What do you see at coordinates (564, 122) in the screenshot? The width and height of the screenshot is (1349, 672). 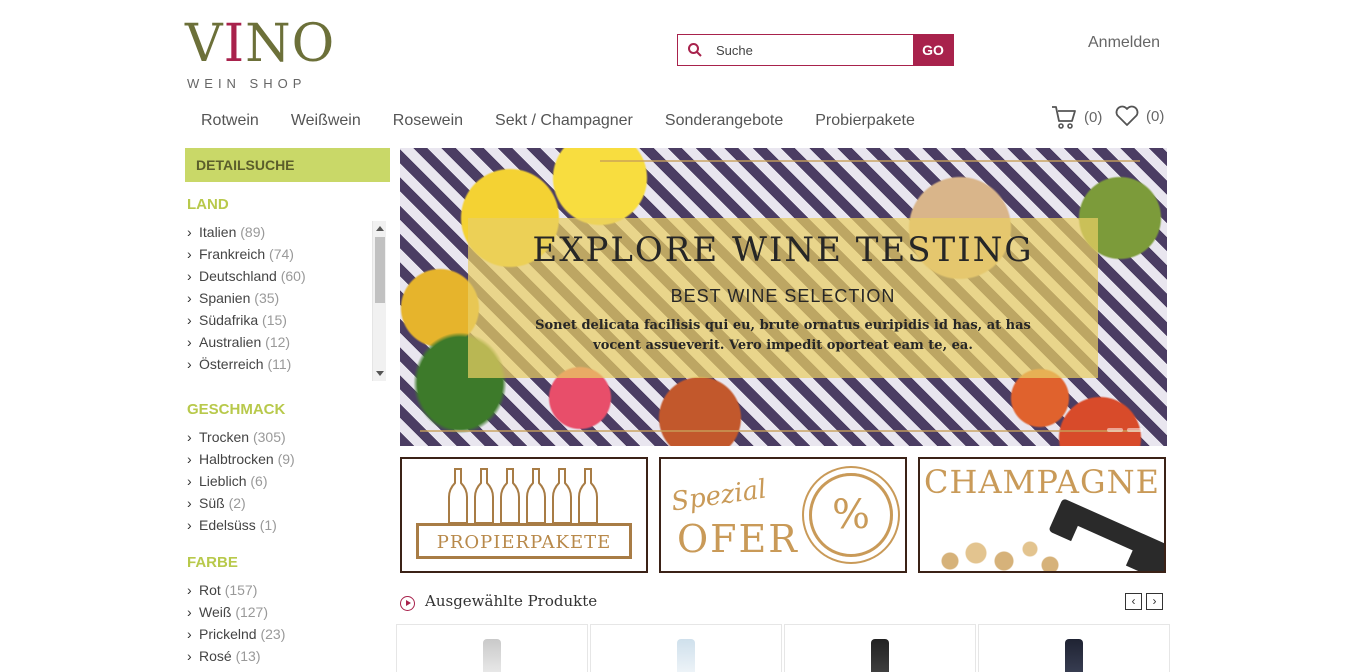 I see `nav-item-sekt-champagner: Sekt / Champagner` at bounding box center [564, 122].